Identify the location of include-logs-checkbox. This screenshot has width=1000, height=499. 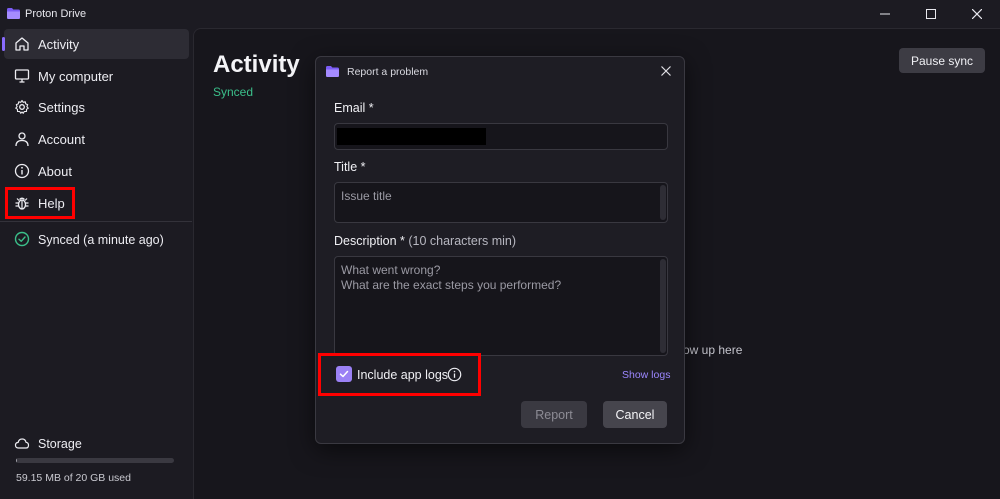
(344, 374).